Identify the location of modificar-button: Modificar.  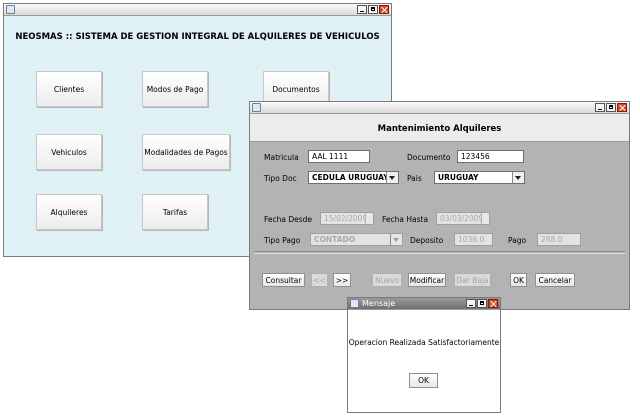
(427, 280).